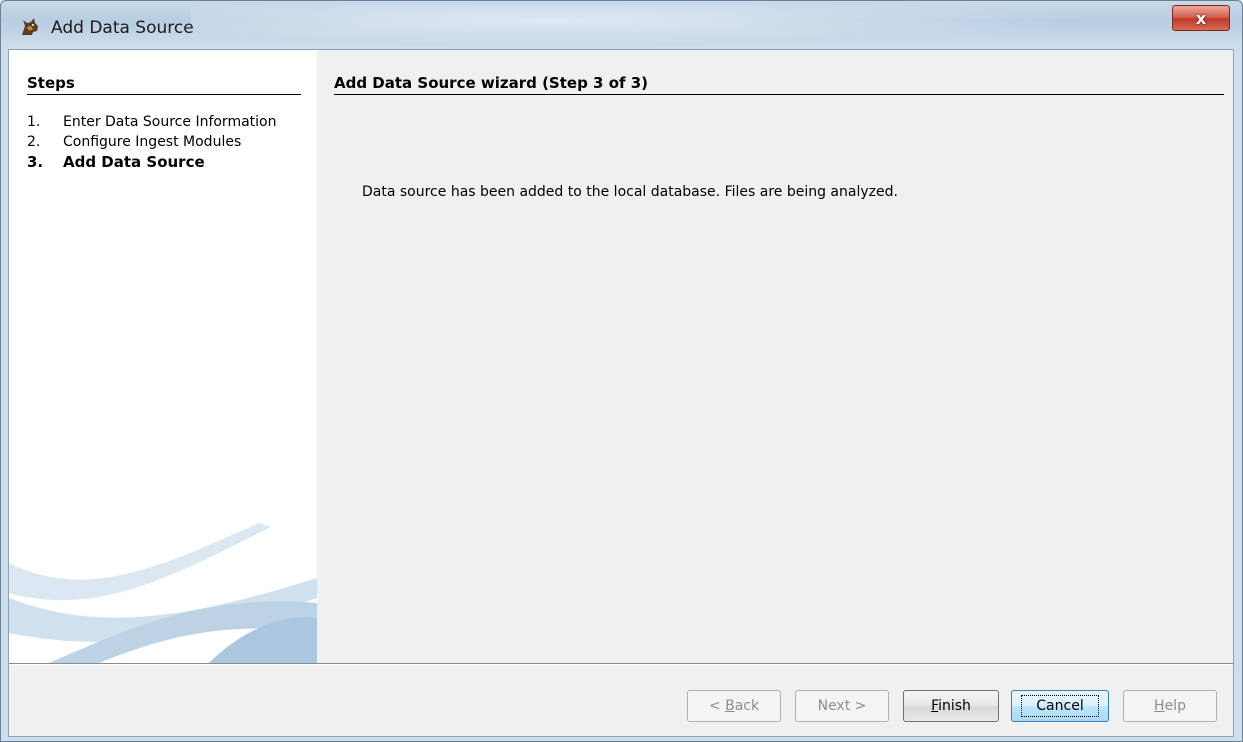  I want to click on close-icon: x, so click(1201, 18).